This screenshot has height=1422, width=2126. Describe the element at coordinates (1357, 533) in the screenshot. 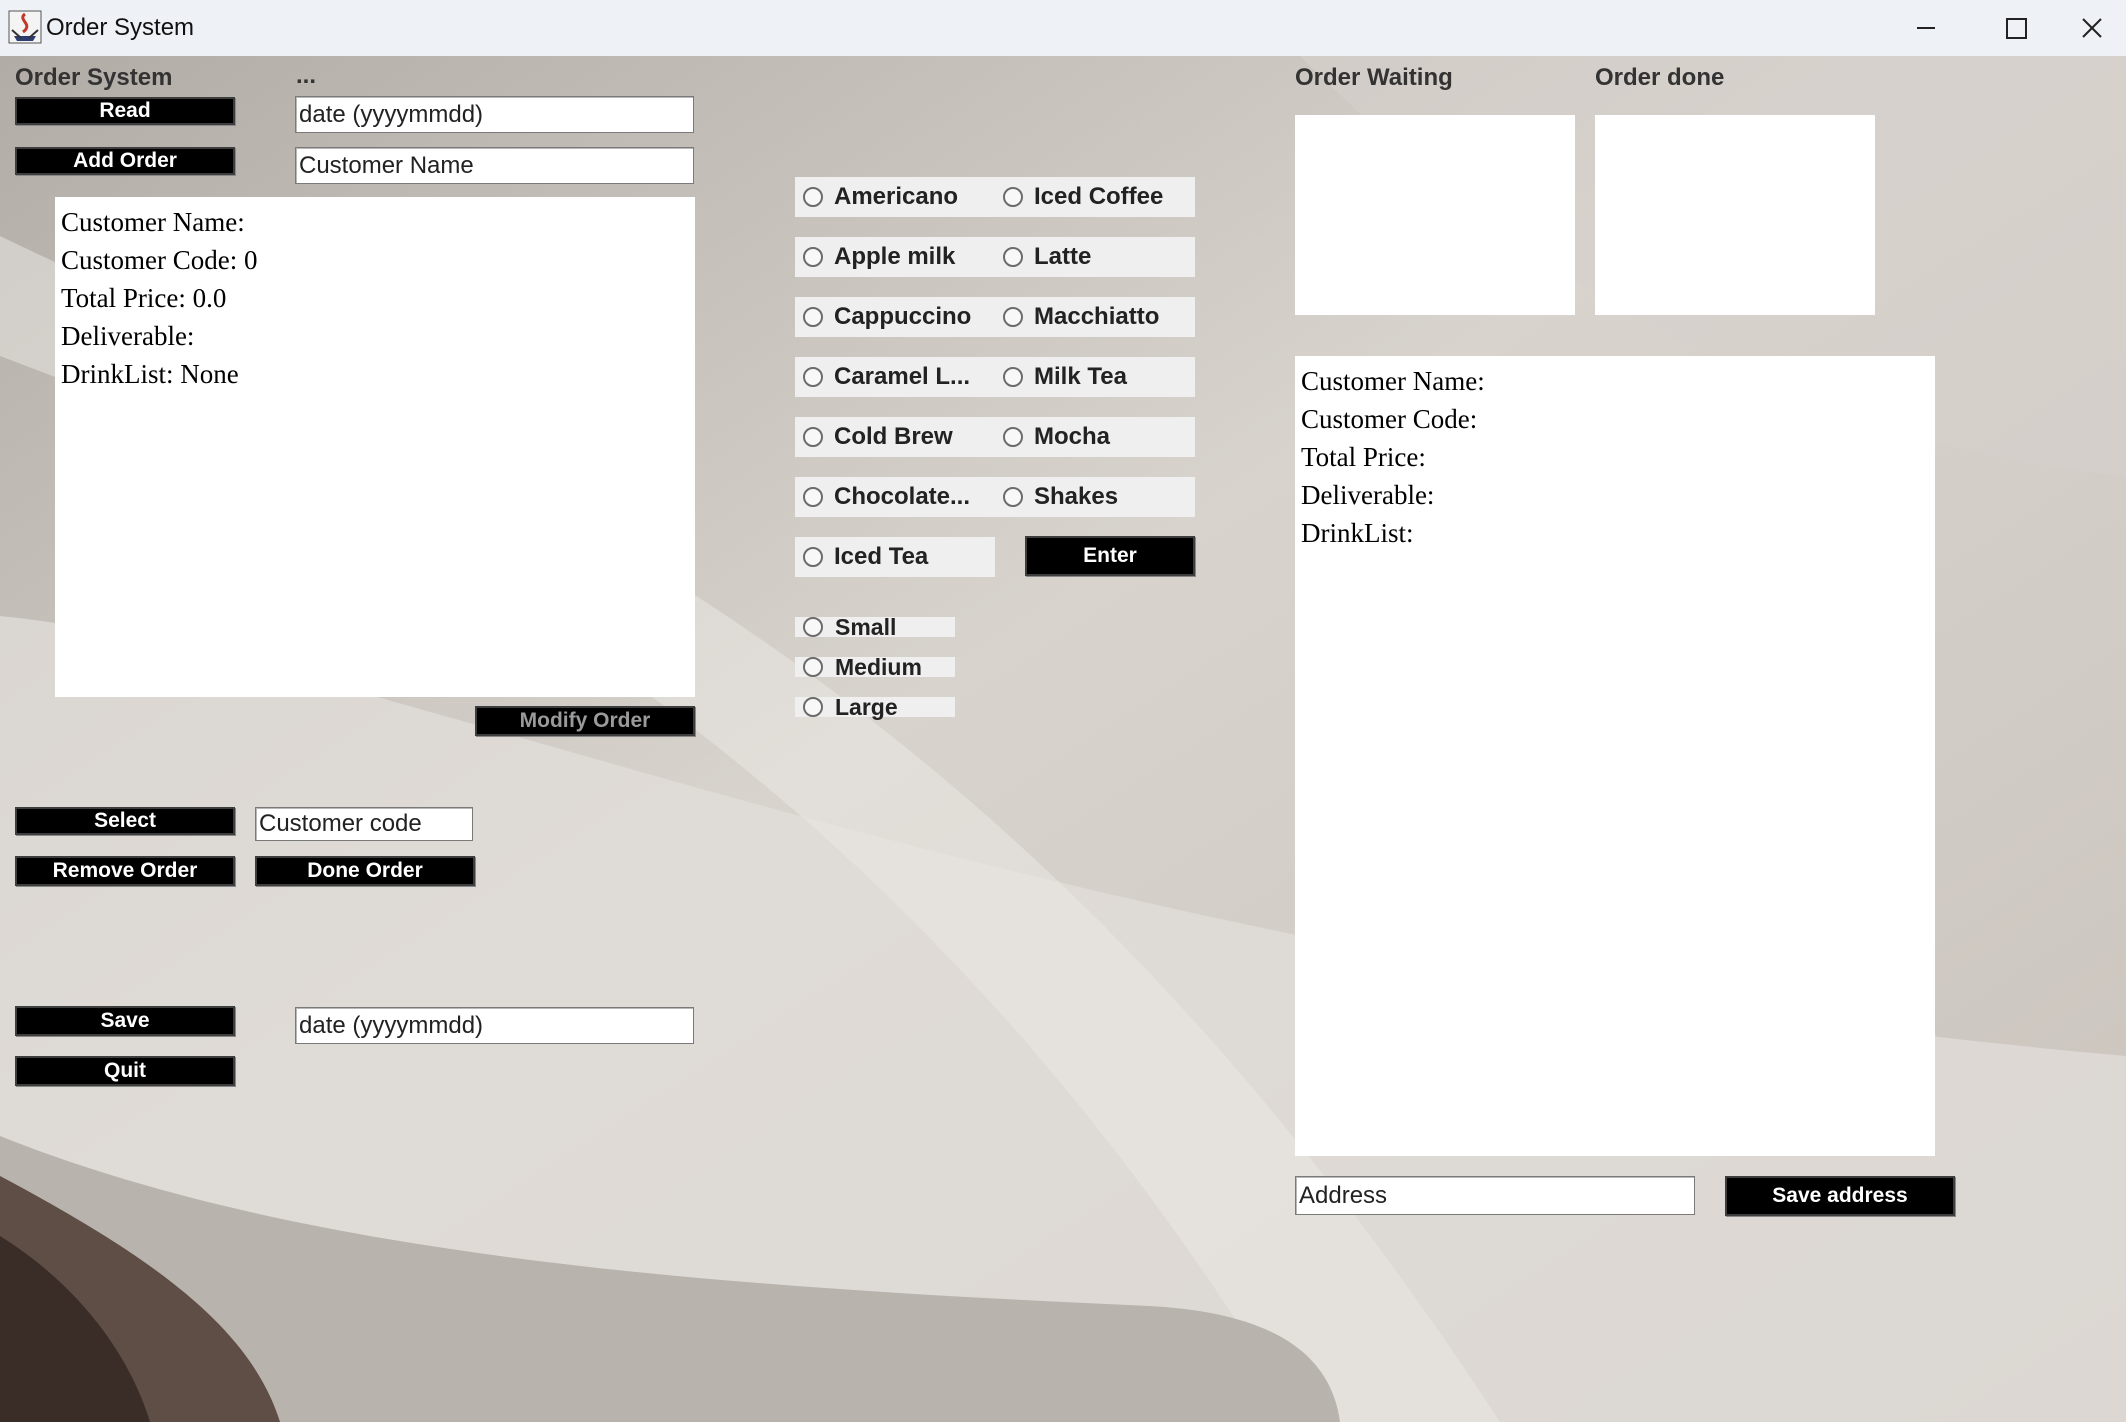

I see `details-drinklist: DrinkList:` at that location.